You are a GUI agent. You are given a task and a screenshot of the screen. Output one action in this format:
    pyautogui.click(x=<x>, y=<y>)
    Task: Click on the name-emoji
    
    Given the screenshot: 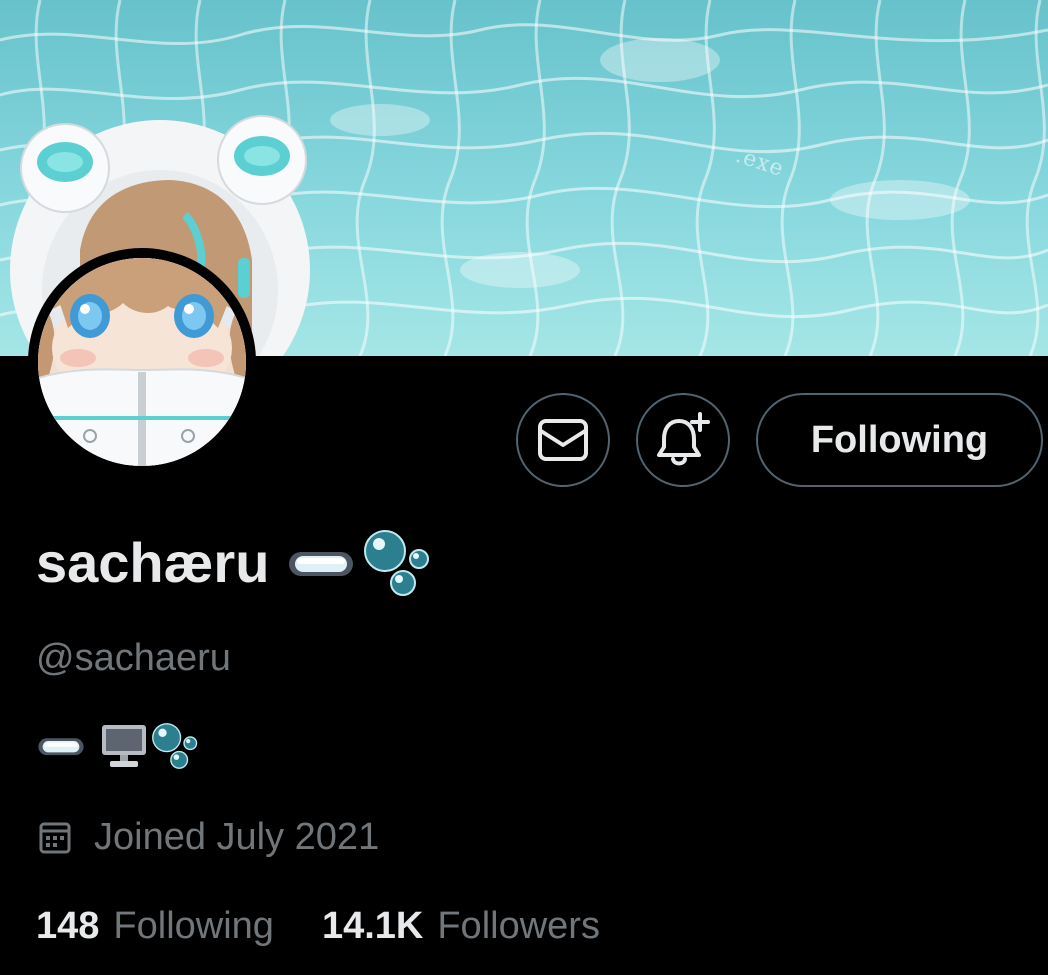 What is the action you would take?
    pyautogui.click(x=360, y=563)
    